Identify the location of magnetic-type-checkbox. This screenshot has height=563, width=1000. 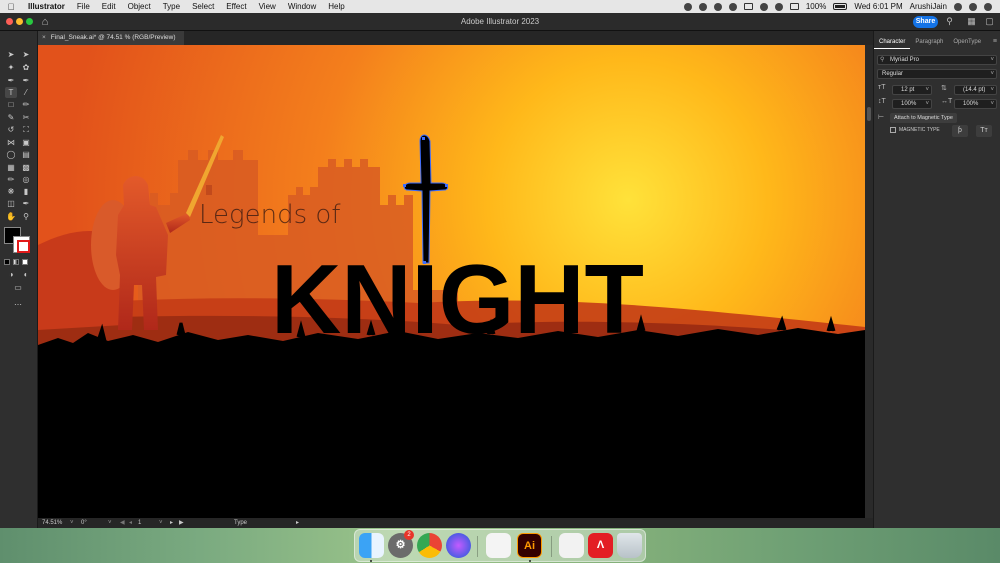
(893, 130).